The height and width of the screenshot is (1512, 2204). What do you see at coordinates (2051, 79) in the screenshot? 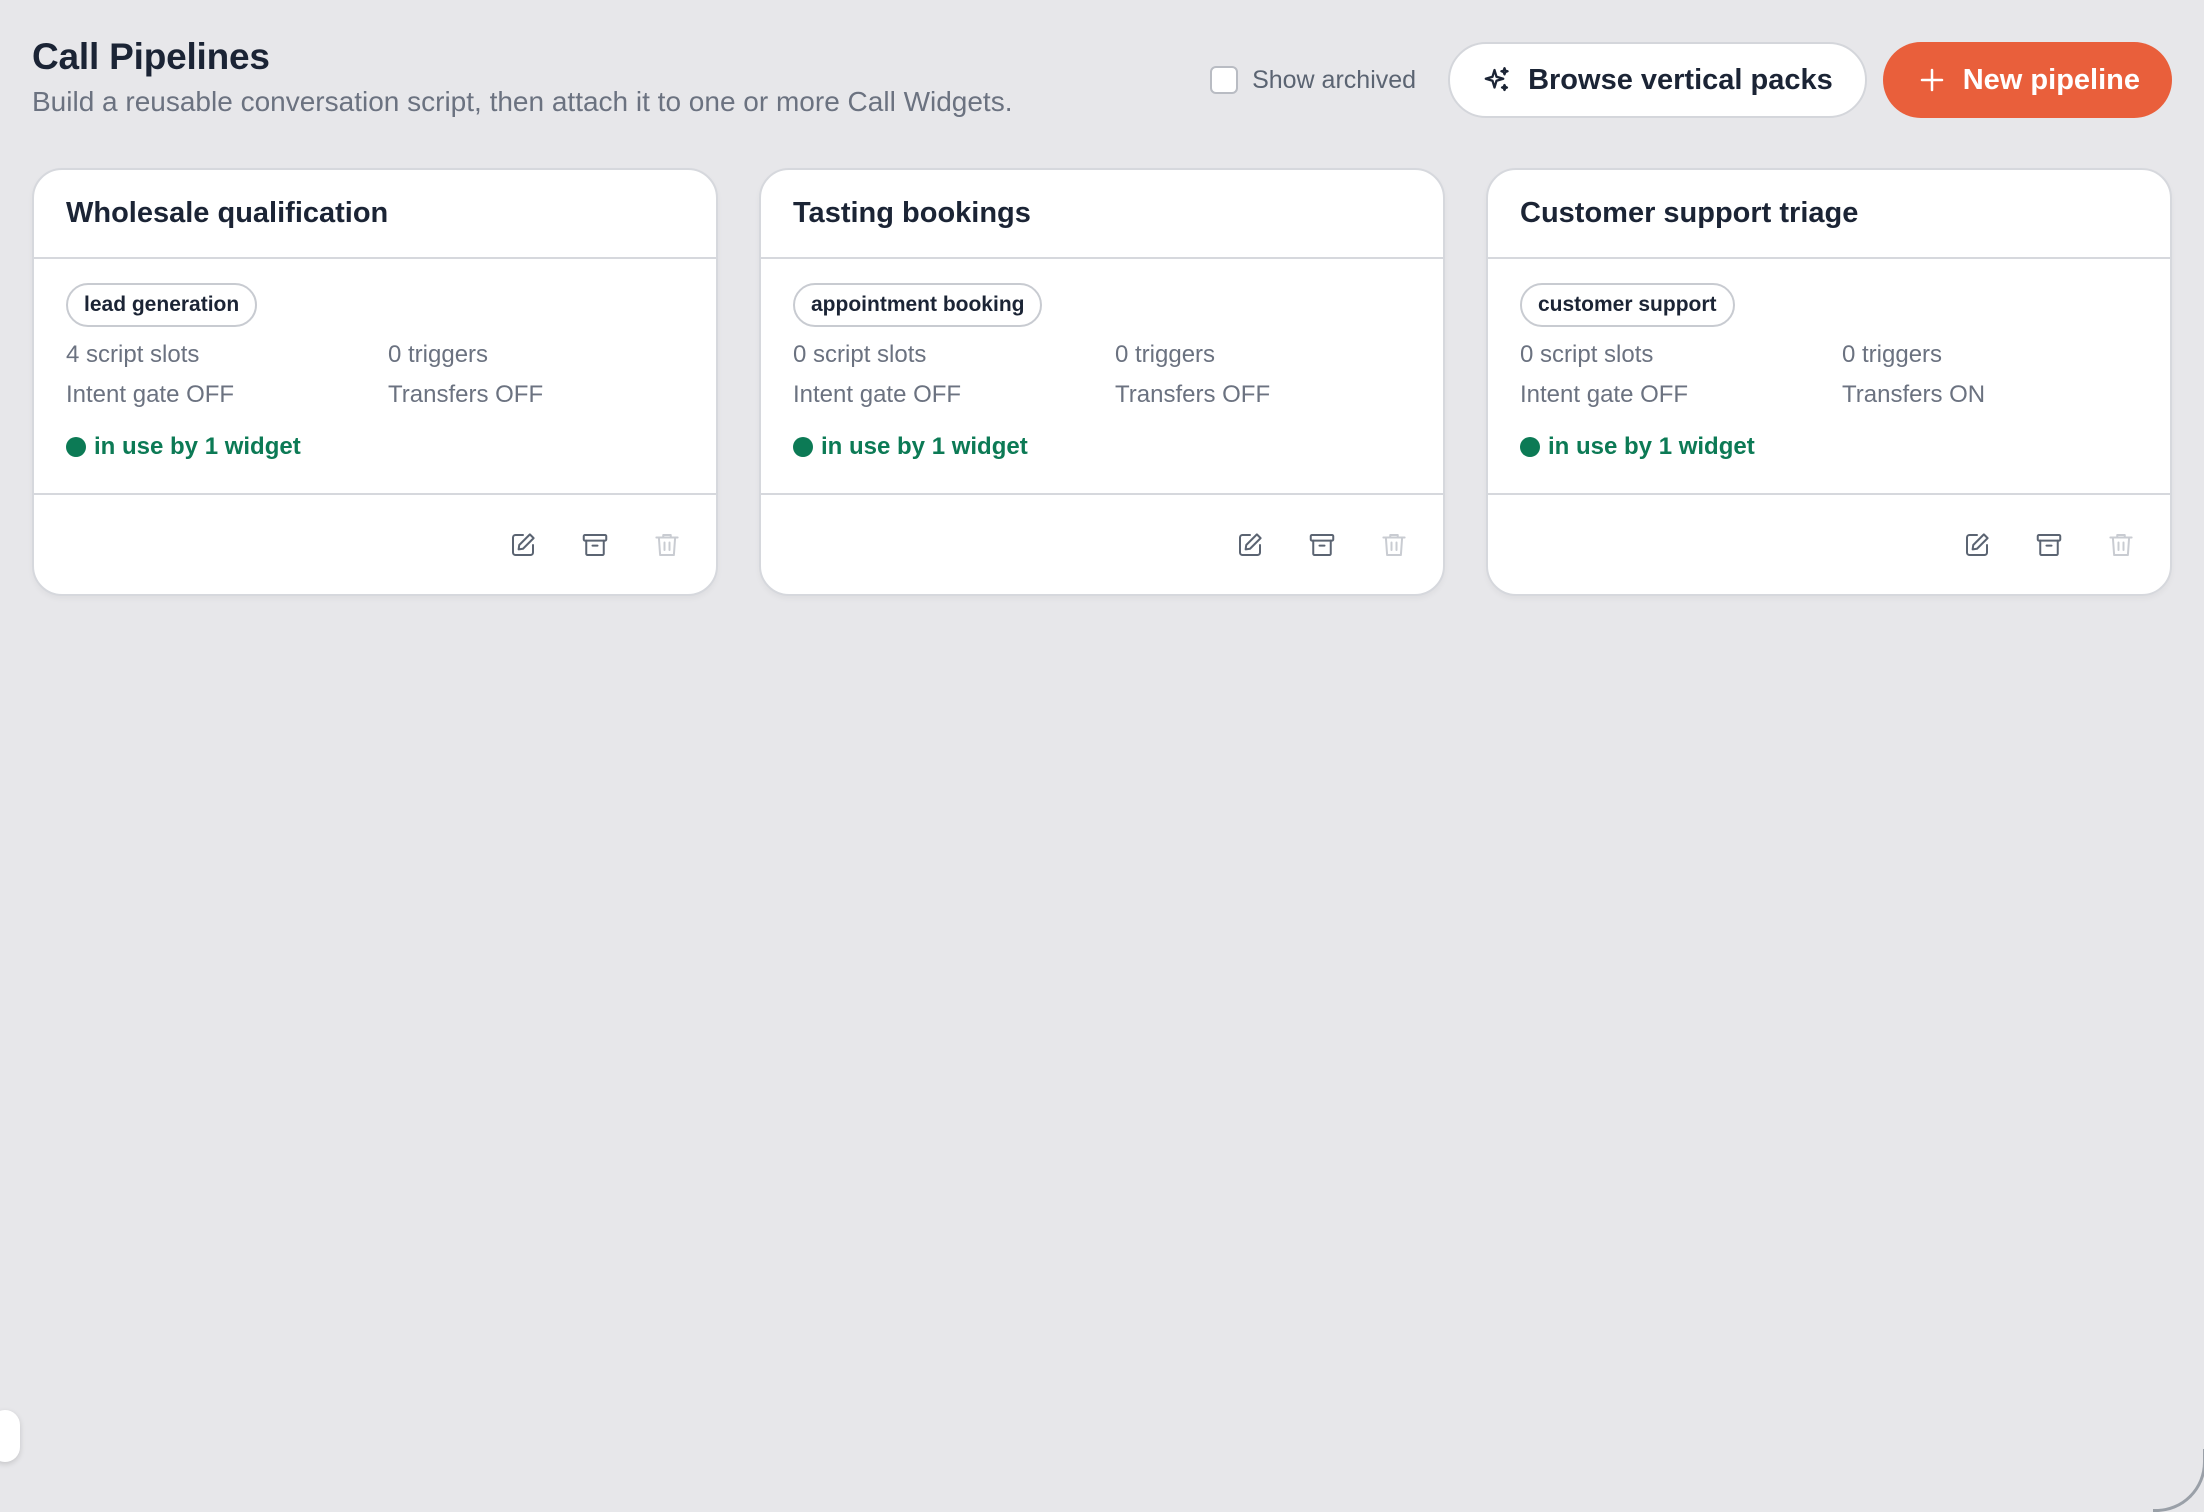
I see `new-pipeline-label: New pipeline` at bounding box center [2051, 79].